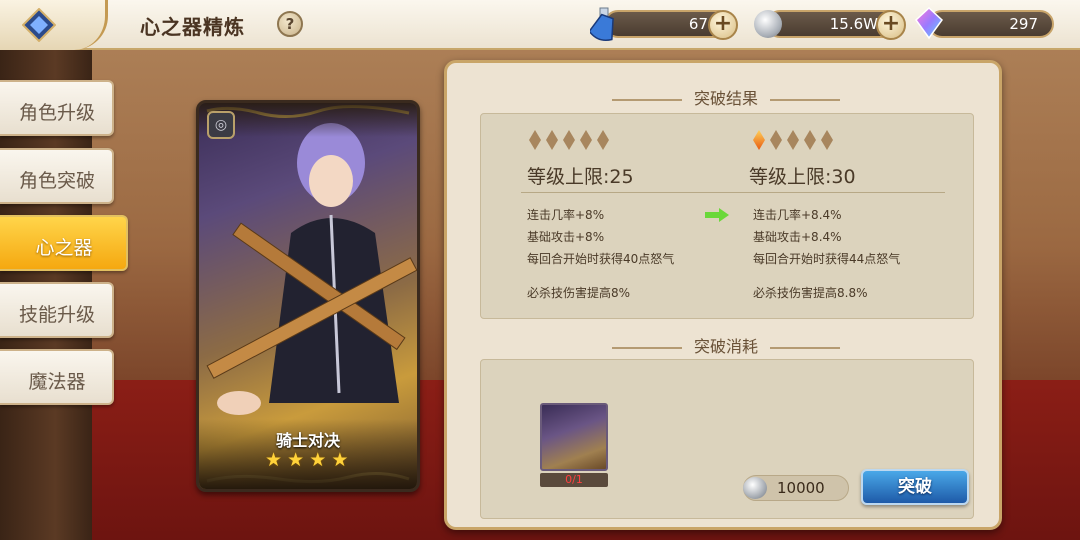 The width and height of the screenshot is (1080, 540). Describe the element at coordinates (801, 488) in the screenshot. I see `coin-cost-value: 10000` at that location.